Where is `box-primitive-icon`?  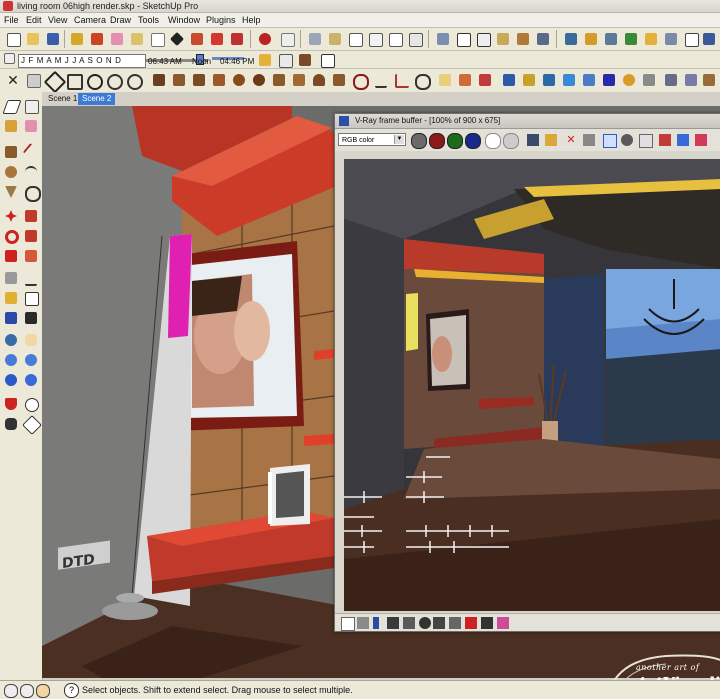 box-primitive-icon is located at coordinates (179, 80).